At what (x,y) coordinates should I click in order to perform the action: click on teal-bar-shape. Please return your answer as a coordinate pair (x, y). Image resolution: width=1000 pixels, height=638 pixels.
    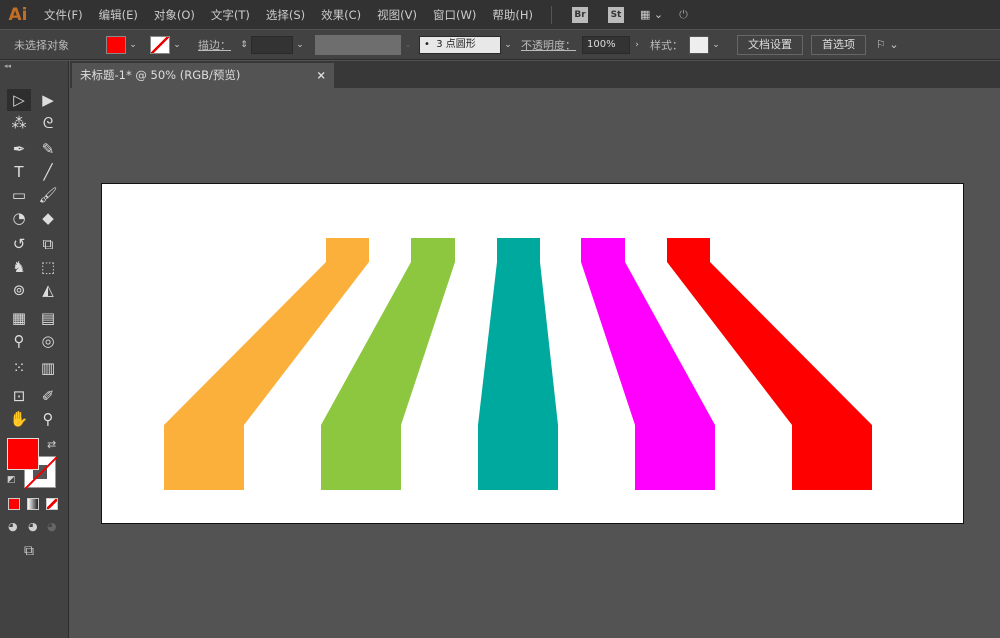
    Looking at the image, I should click on (518, 364).